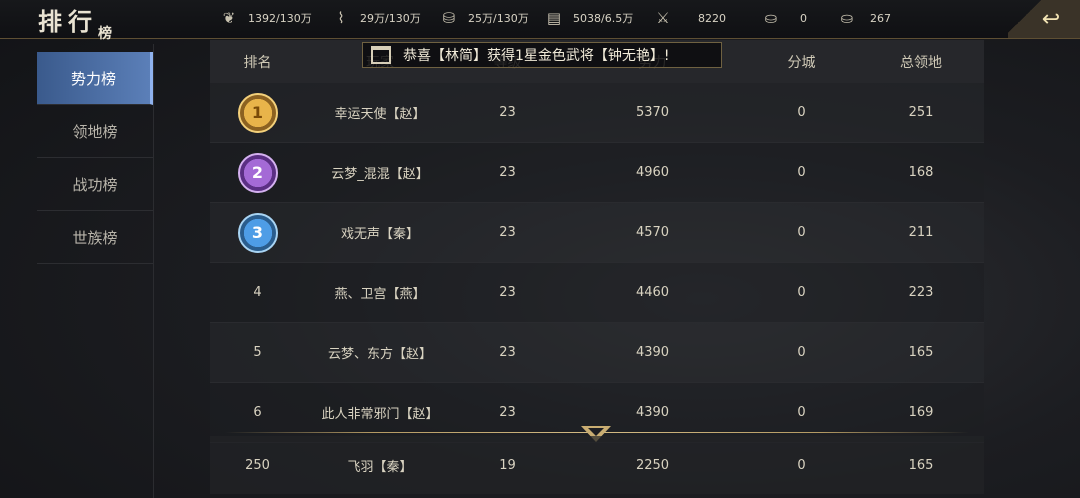 Image resolution: width=1080 pixels, height=498 pixels. Describe the element at coordinates (554, 18) in the screenshot. I see `stone-icon: ▤` at that location.